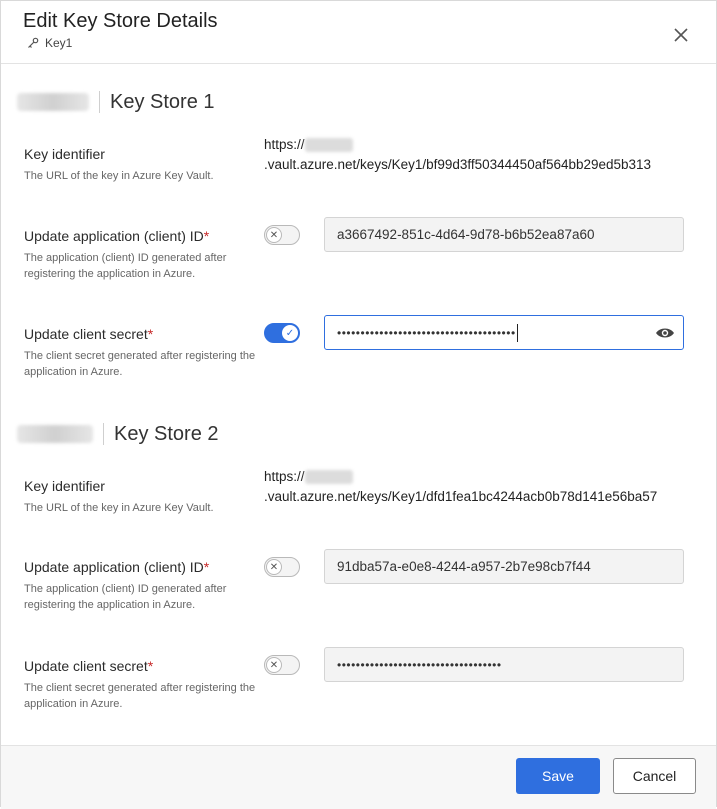 Image resolution: width=717 pixels, height=809 pixels. What do you see at coordinates (162, 101) in the screenshot?
I see `key-store-title: Key Store 1` at bounding box center [162, 101].